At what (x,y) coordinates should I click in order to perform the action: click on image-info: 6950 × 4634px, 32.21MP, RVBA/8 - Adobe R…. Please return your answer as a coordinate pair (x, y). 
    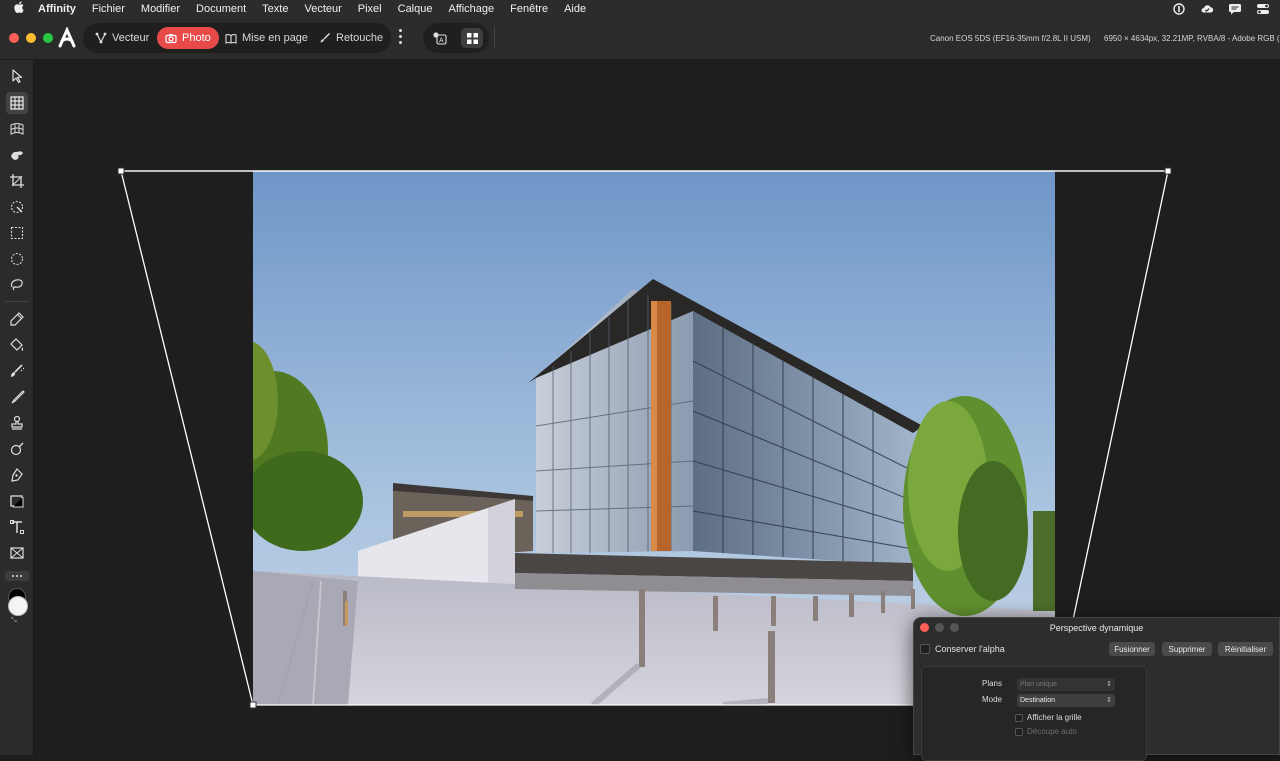
    Looking at the image, I should click on (1192, 38).